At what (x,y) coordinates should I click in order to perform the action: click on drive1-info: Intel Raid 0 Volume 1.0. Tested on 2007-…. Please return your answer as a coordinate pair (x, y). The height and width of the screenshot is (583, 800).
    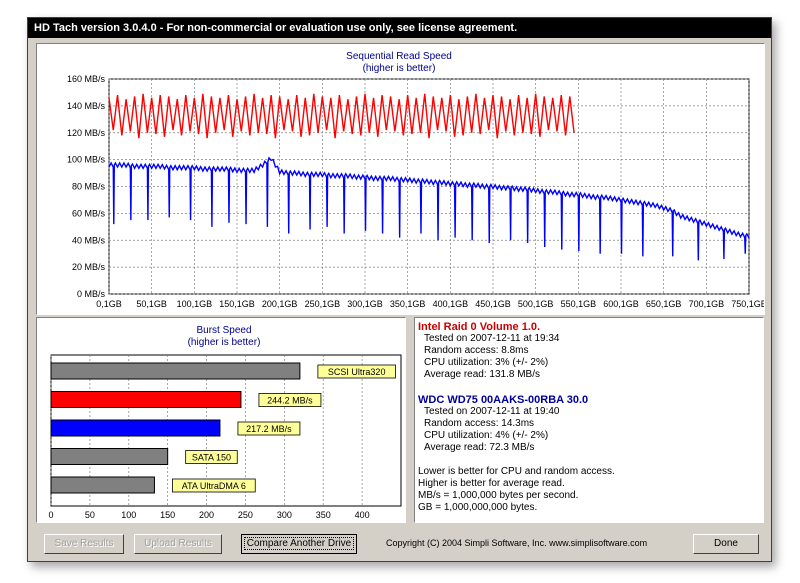
    Looking at the image, I should click on (488, 351).